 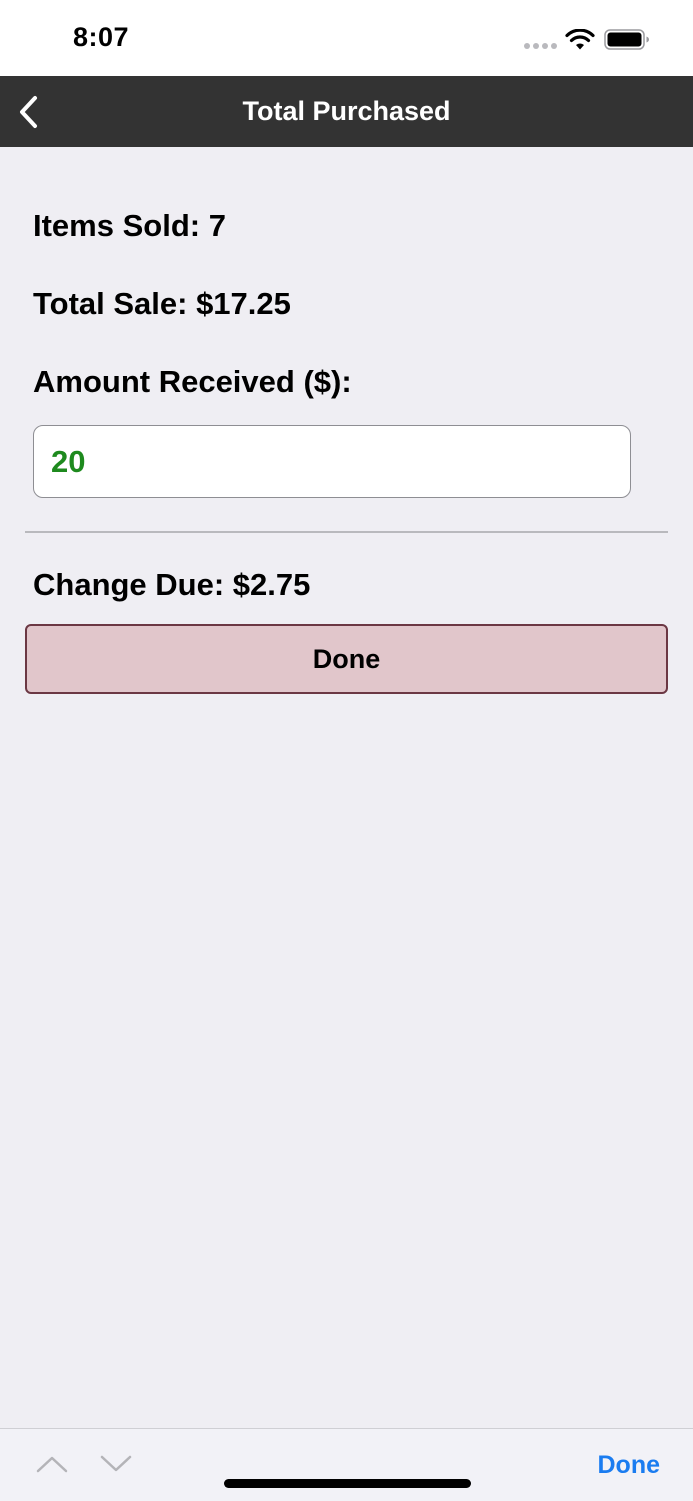 What do you see at coordinates (162, 303) in the screenshot?
I see `total-sale-label: Total Sale: $17.25` at bounding box center [162, 303].